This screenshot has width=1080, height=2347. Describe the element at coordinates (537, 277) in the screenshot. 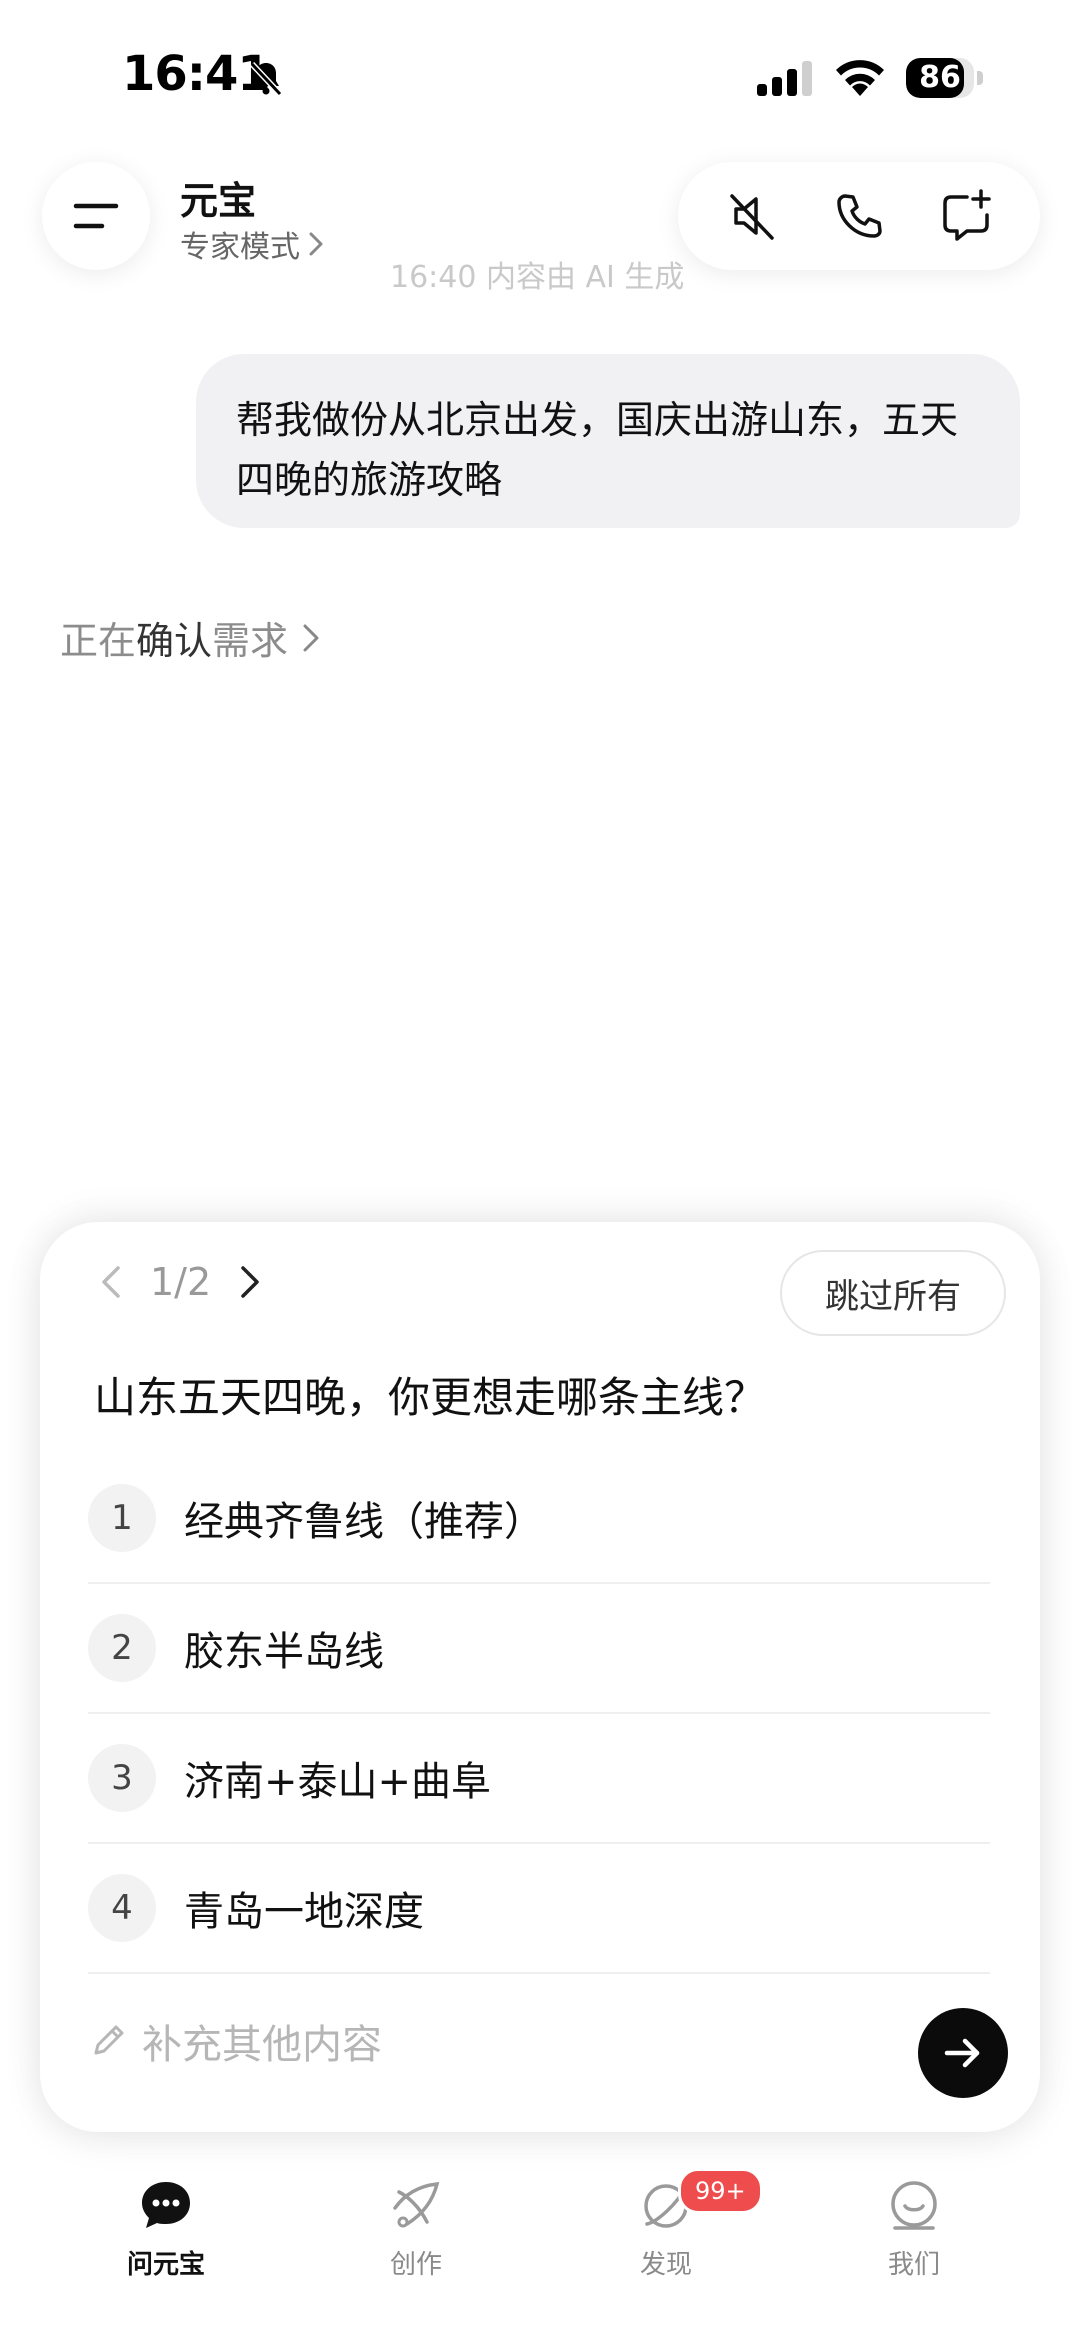

I see `ai-generated-note: 16:40 内容由 AI 生成` at that location.